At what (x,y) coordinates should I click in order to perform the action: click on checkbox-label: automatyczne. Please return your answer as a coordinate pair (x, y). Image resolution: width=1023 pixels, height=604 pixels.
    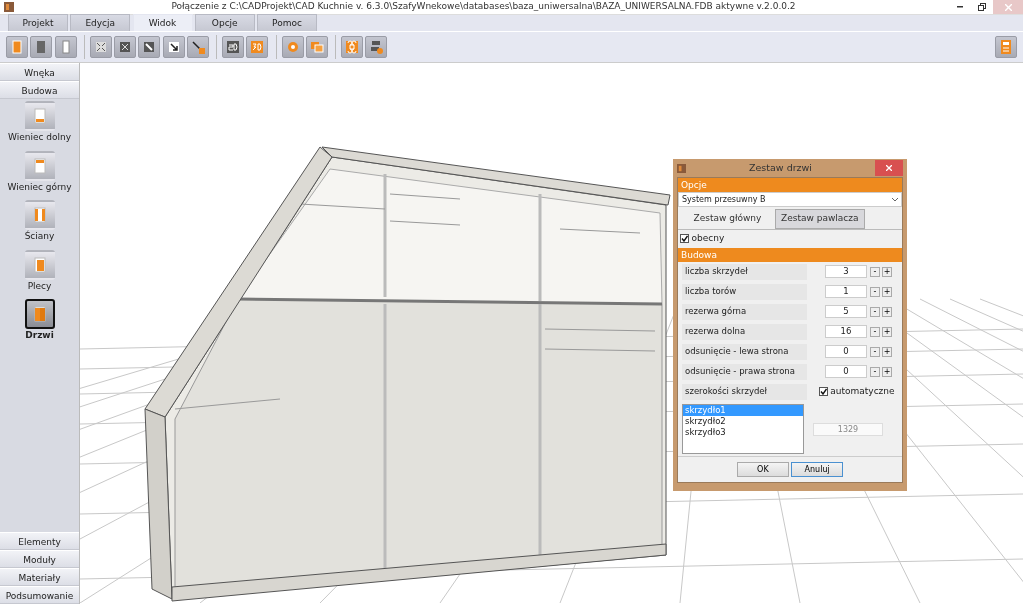
    Looking at the image, I should click on (862, 391).